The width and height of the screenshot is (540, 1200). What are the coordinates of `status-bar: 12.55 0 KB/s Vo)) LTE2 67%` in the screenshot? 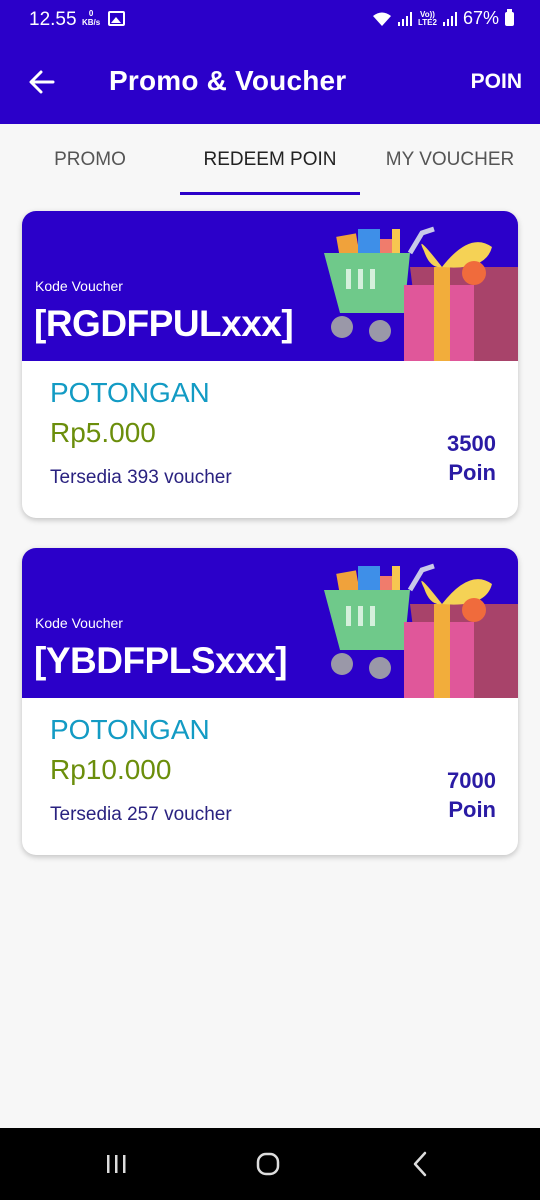 It's located at (270, 20).